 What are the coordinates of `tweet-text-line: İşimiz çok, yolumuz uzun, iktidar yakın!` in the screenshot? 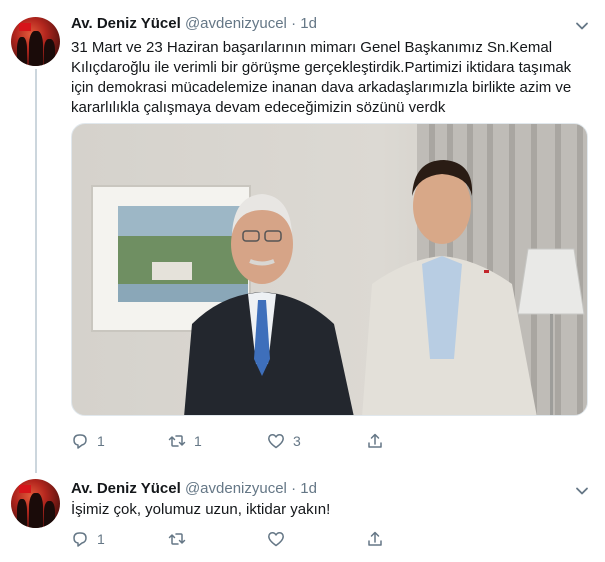 It's located at (201, 509).